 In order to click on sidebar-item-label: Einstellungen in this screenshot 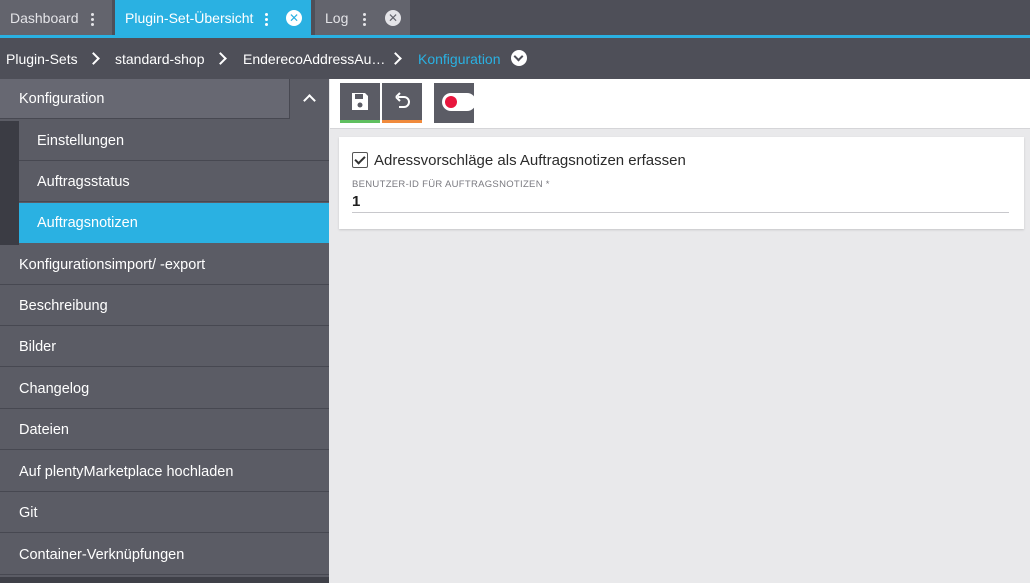, I will do `click(81, 140)`.